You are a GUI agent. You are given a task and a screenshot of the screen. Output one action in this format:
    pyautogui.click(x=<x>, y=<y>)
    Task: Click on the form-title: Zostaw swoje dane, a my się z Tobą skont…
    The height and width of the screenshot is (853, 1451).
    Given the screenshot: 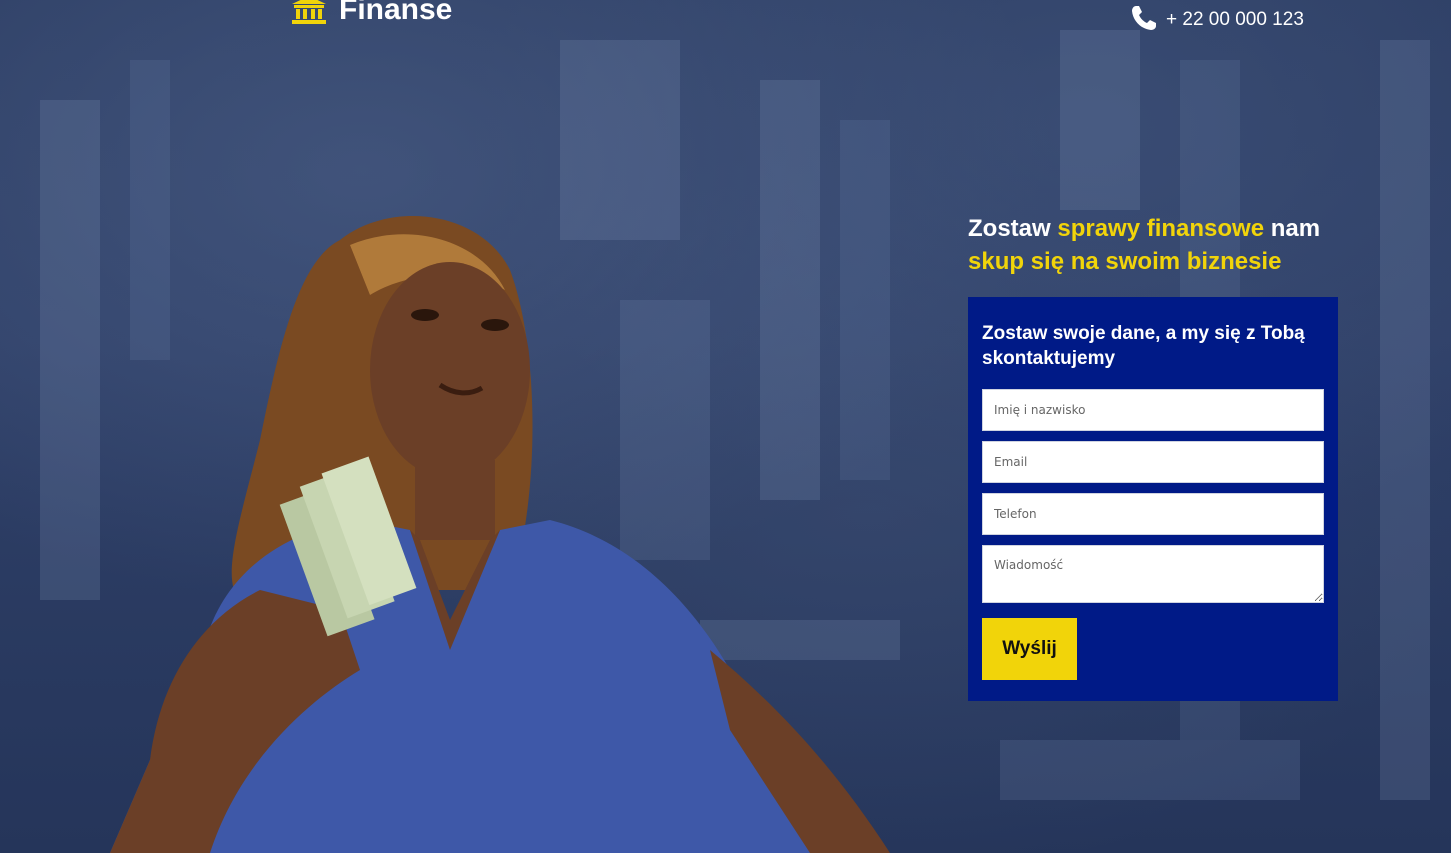 What is the action you would take?
    pyautogui.click(x=1143, y=346)
    